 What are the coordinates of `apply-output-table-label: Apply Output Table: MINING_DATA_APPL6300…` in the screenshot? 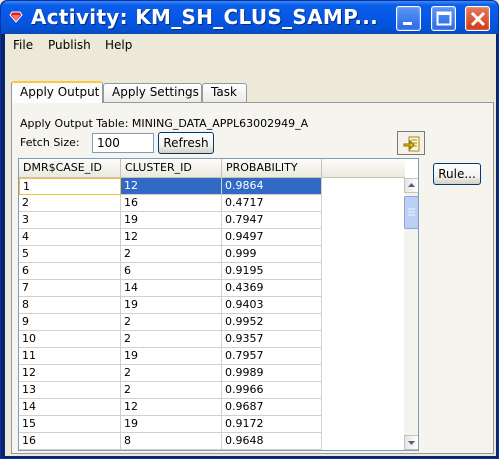 It's located at (164, 123).